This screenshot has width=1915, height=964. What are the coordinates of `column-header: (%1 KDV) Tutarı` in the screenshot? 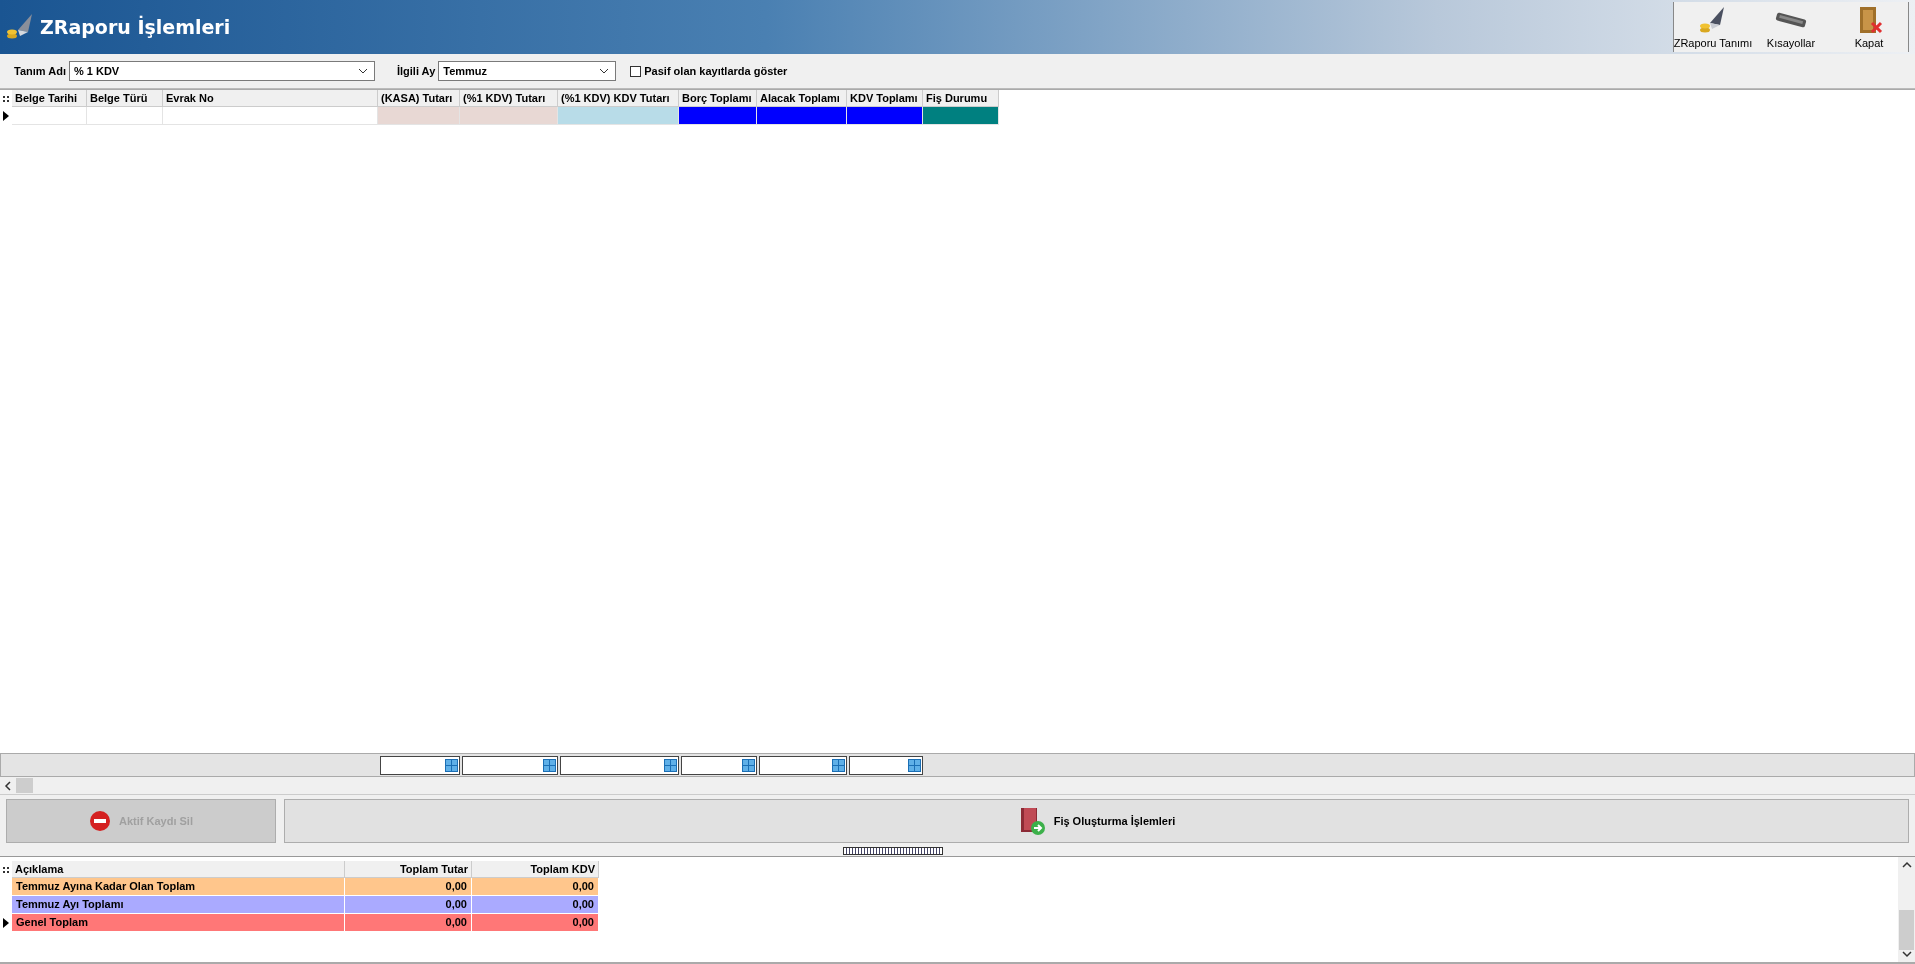 It's located at (509, 98).